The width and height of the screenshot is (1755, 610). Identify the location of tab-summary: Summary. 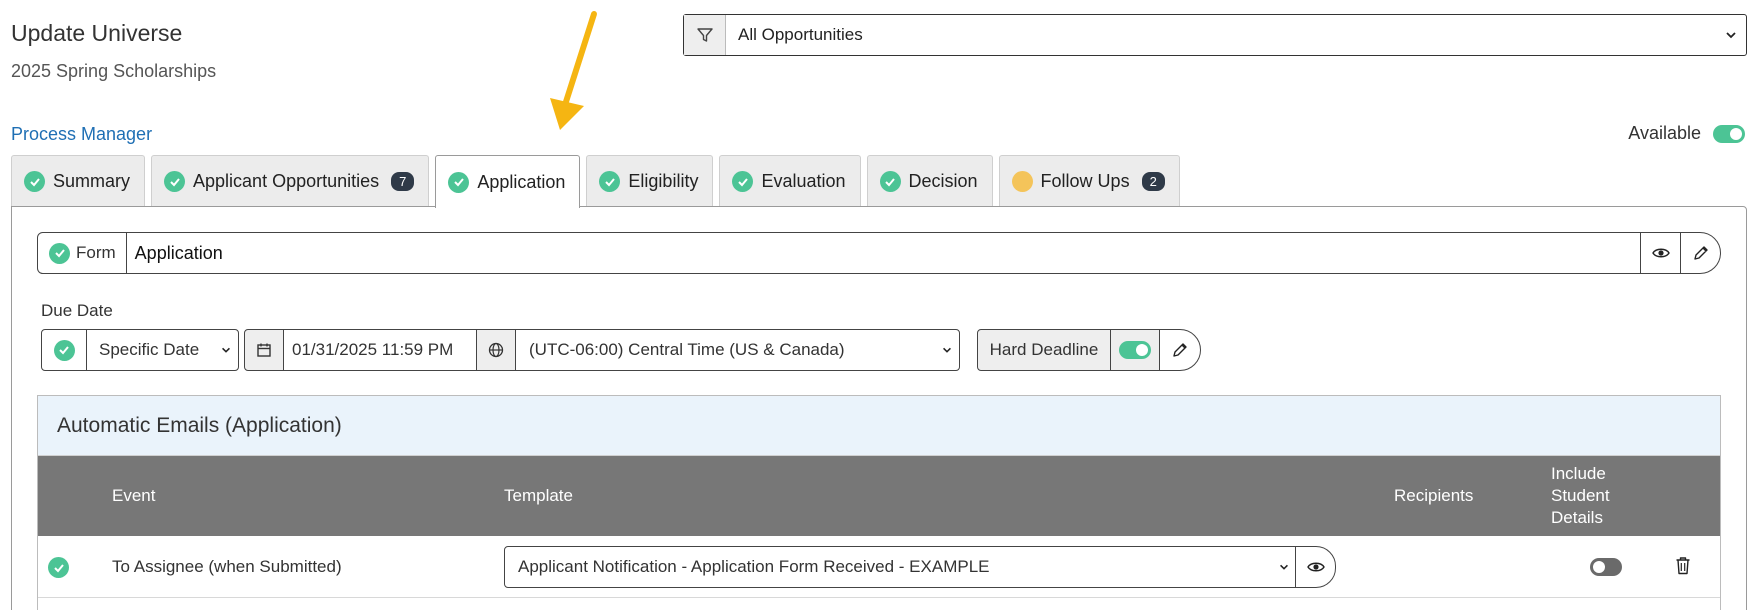
(78, 181).